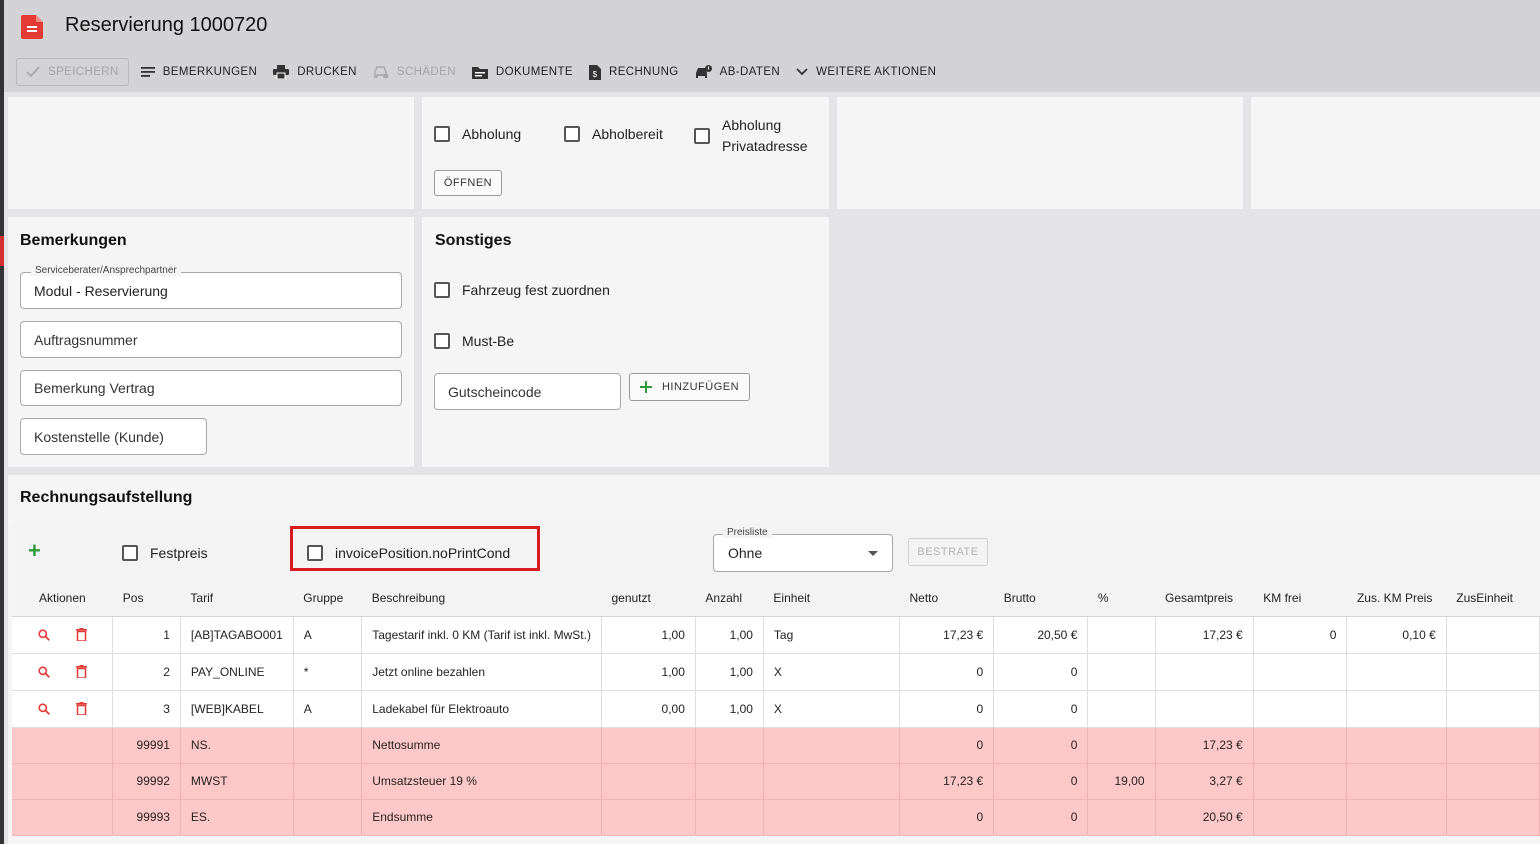 The width and height of the screenshot is (1540, 844). What do you see at coordinates (477, 134) in the screenshot?
I see `abholung-checkbox: Abholung` at bounding box center [477, 134].